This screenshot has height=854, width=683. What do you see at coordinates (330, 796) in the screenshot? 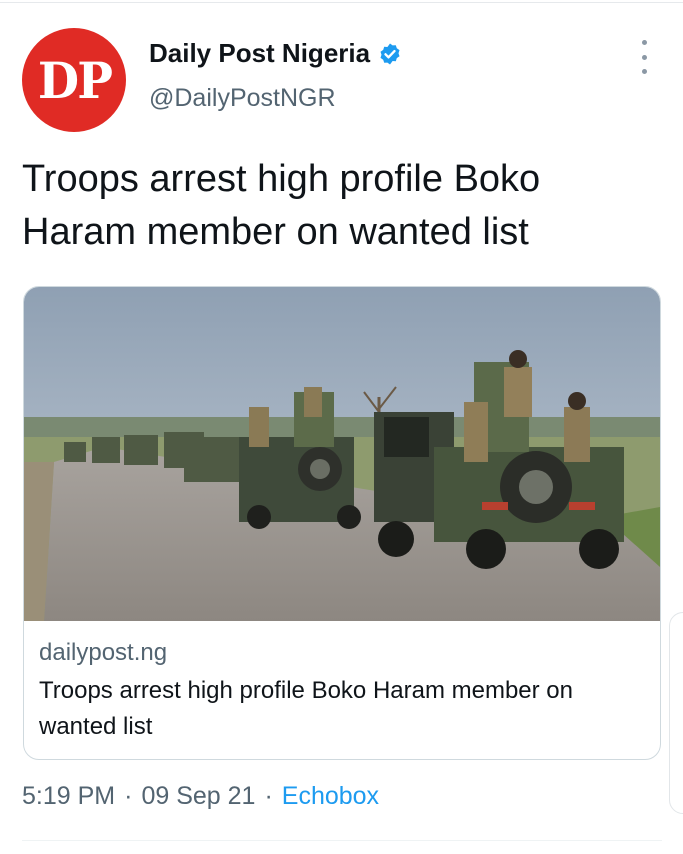
I see `tweet-source-link: Echobox` at bounding box center [330, 796].